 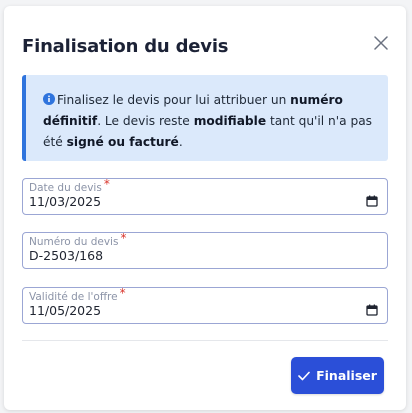 What do you see at coordinates (205, 340) in the screenshot?
I see `footer-divider` at bounding box center [205, 340].